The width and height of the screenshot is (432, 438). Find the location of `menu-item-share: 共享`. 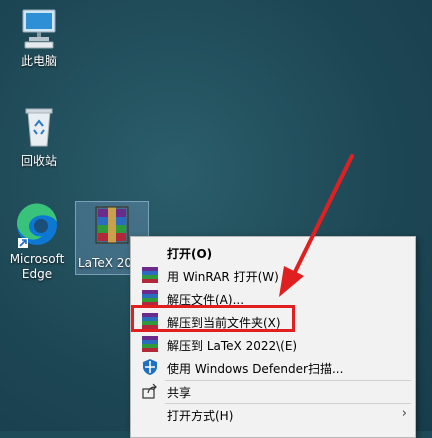

menu-item-share: 共享 is located at coordinates (273, 391).